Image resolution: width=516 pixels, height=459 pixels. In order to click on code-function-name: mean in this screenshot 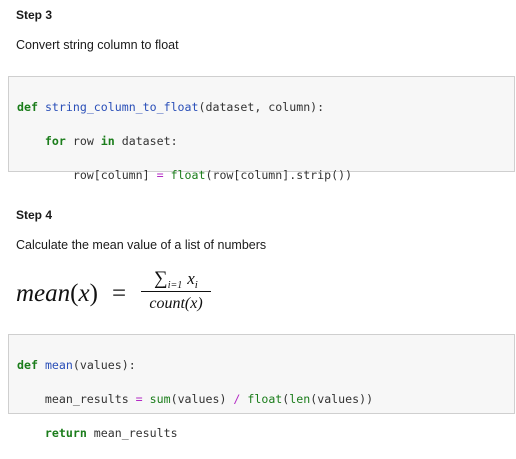, I will do `click(58, 365)`.